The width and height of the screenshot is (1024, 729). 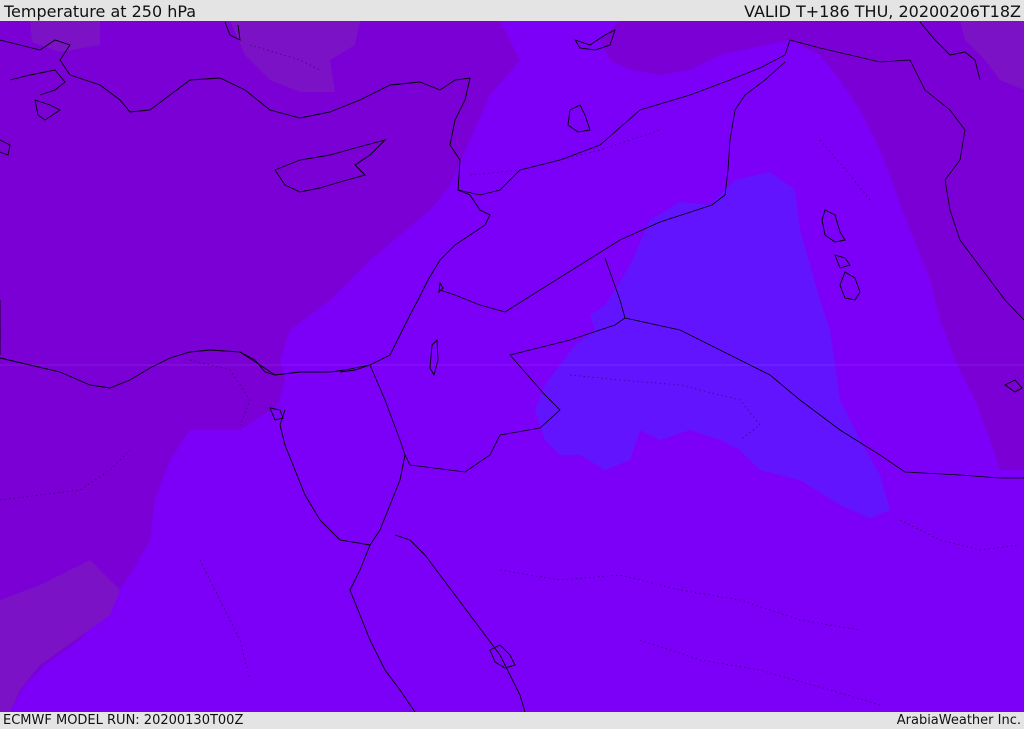 I want to click on map-title: Temperature at 250 hPa, so click(x=100, y=11).